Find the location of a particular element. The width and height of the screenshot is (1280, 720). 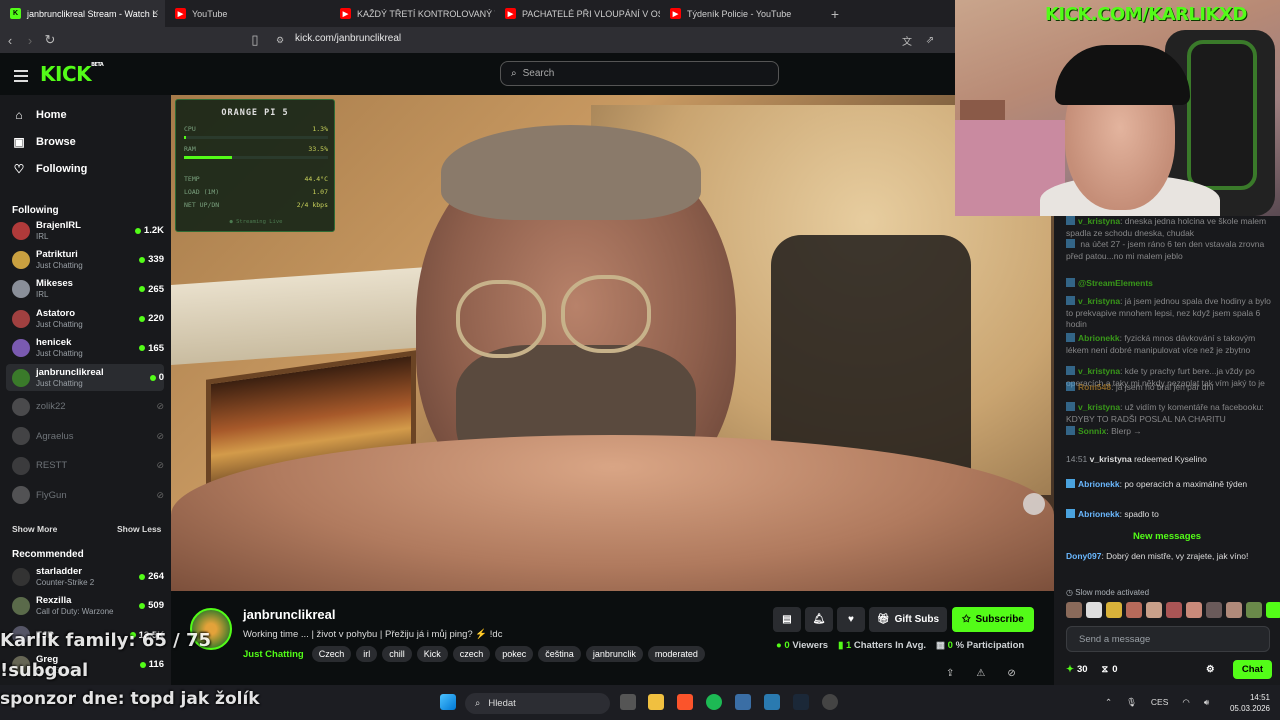

recommended-channel-starladder: starladder Counter-Strike 2 264 is located at coordinates (85, 576).